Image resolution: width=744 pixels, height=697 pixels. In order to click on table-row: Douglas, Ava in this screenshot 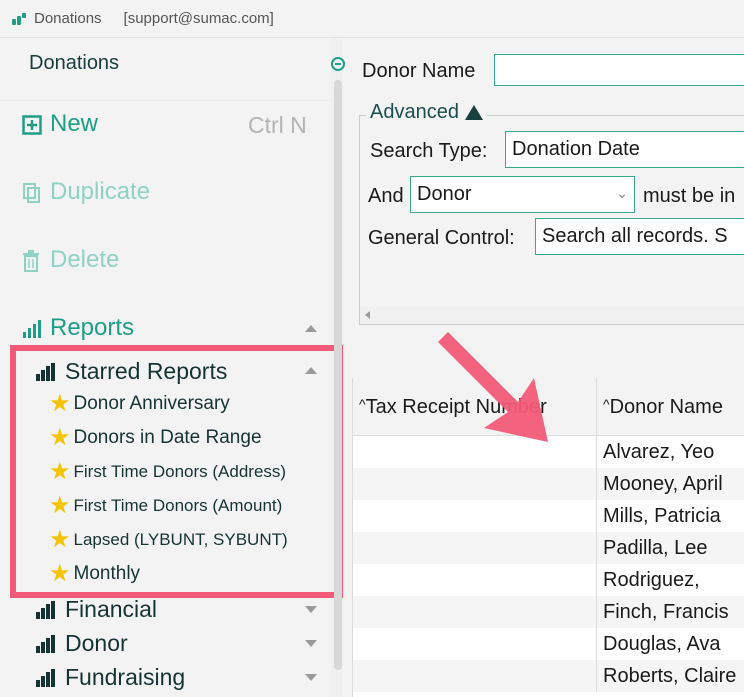, I will do `click(548, 644)`.